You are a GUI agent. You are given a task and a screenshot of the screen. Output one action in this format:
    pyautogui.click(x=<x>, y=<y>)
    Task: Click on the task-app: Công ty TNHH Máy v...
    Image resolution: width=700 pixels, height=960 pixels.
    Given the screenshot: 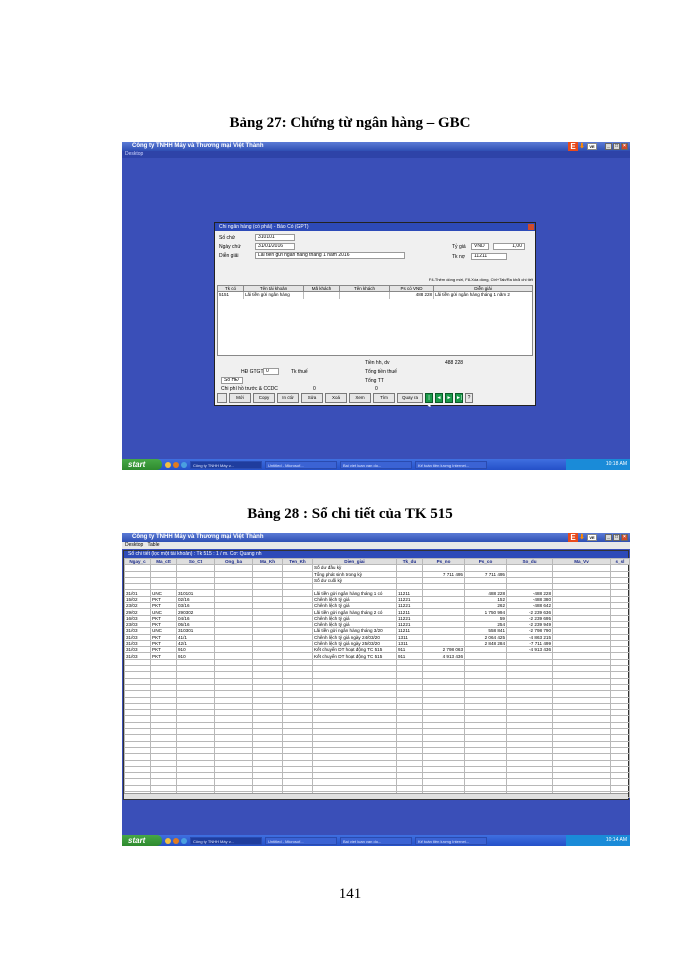 What is the action you would take?
    pyautogui.click(x=226, y=464)
    